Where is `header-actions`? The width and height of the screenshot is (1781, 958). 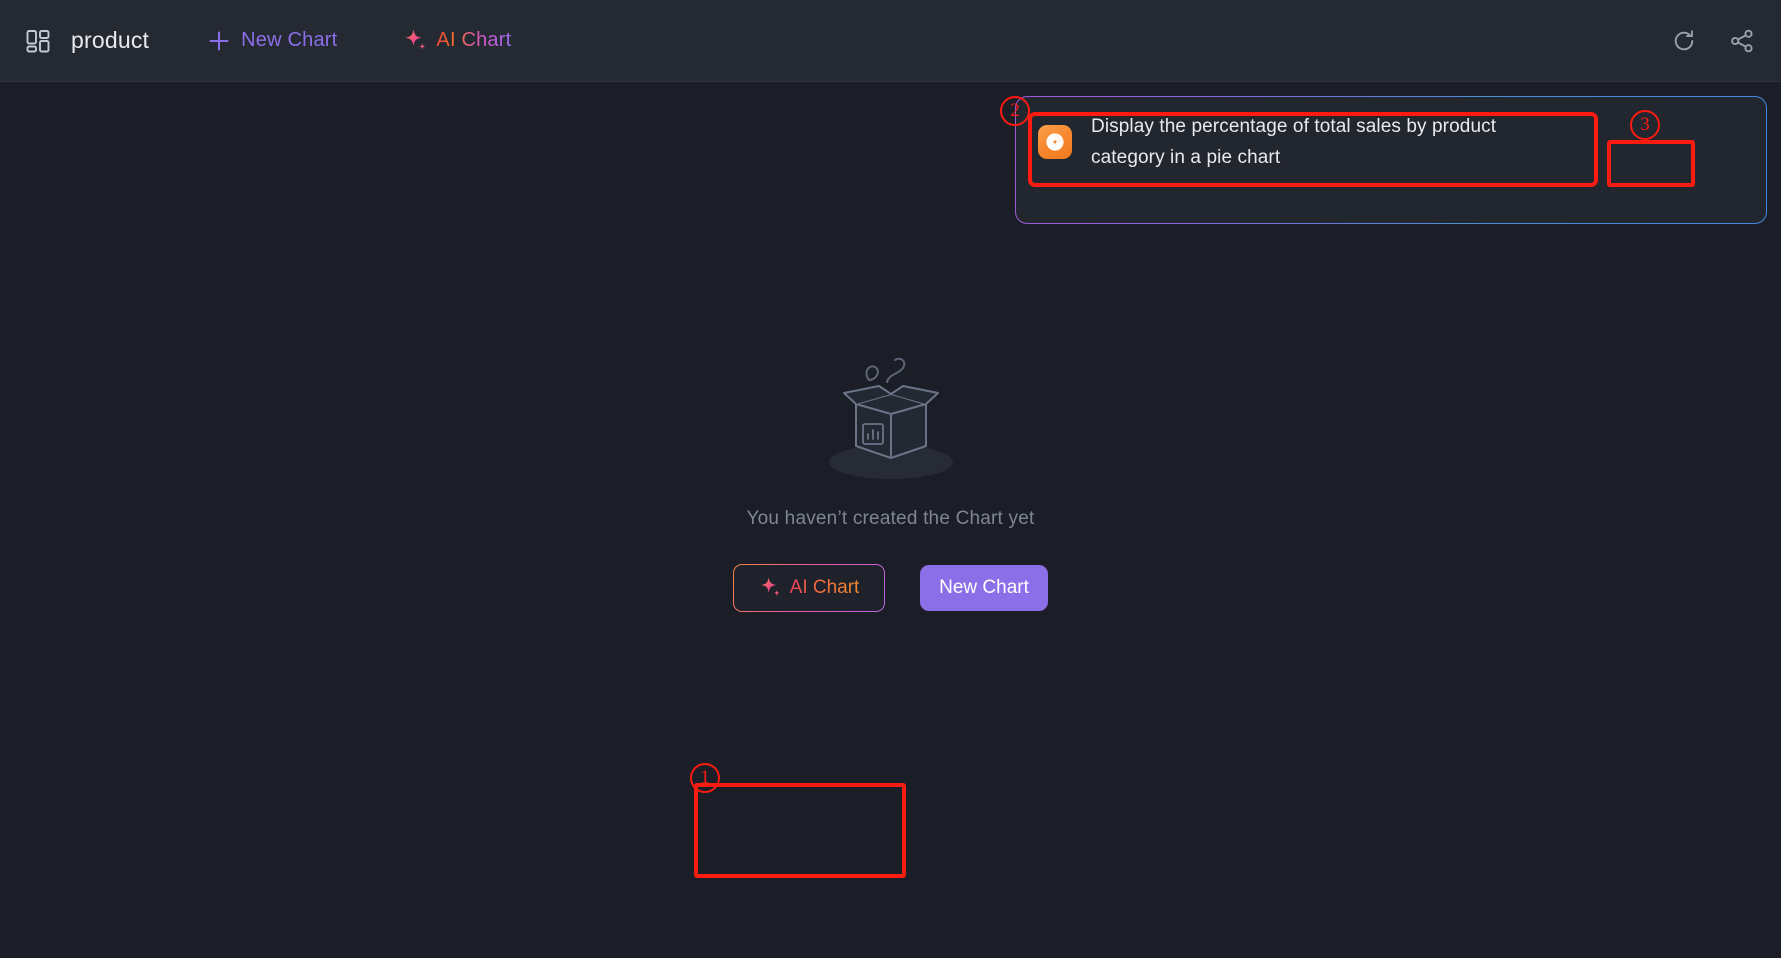
header-actions is located at coordinates (1713, 41).